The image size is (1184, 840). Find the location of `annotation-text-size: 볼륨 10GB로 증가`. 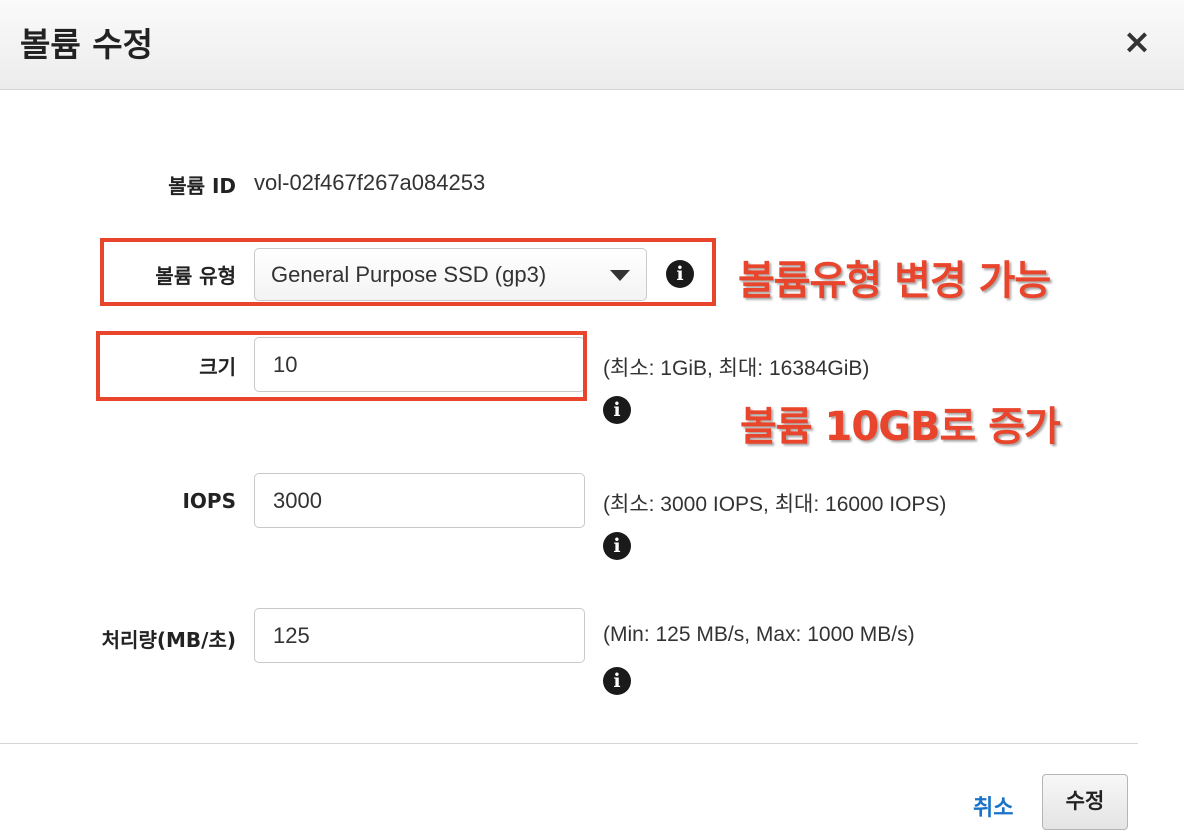

annotation-text-size: 볼륨 10GB로 증가 is located at coordinates (900, 427).